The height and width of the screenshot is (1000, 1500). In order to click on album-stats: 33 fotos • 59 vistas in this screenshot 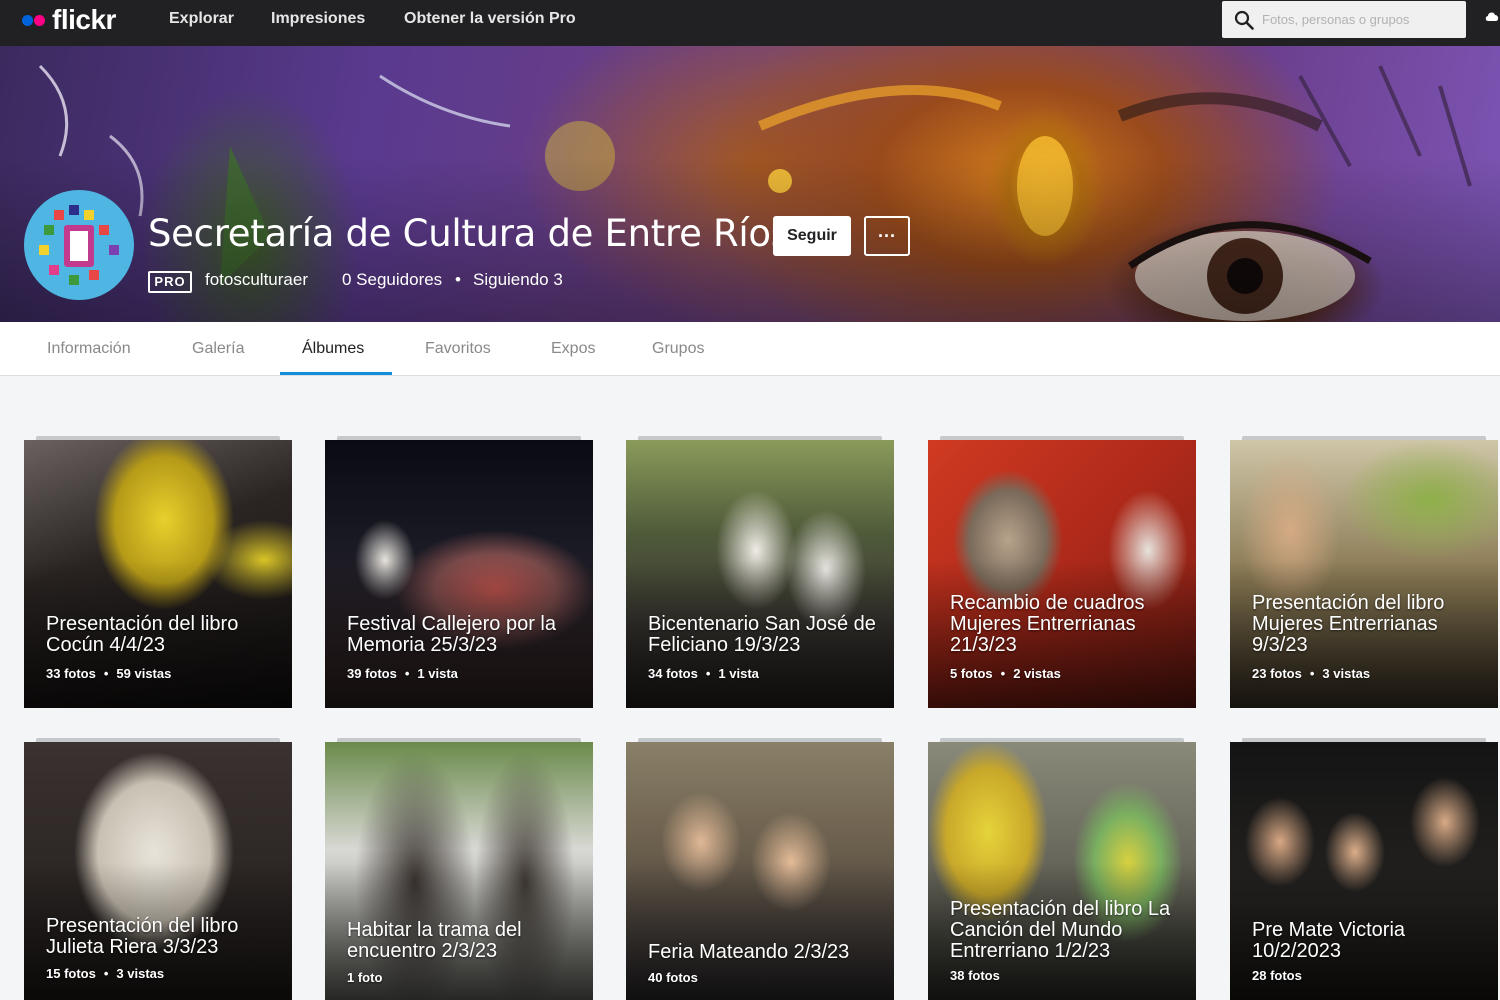, I will do `click(108, 673)`.